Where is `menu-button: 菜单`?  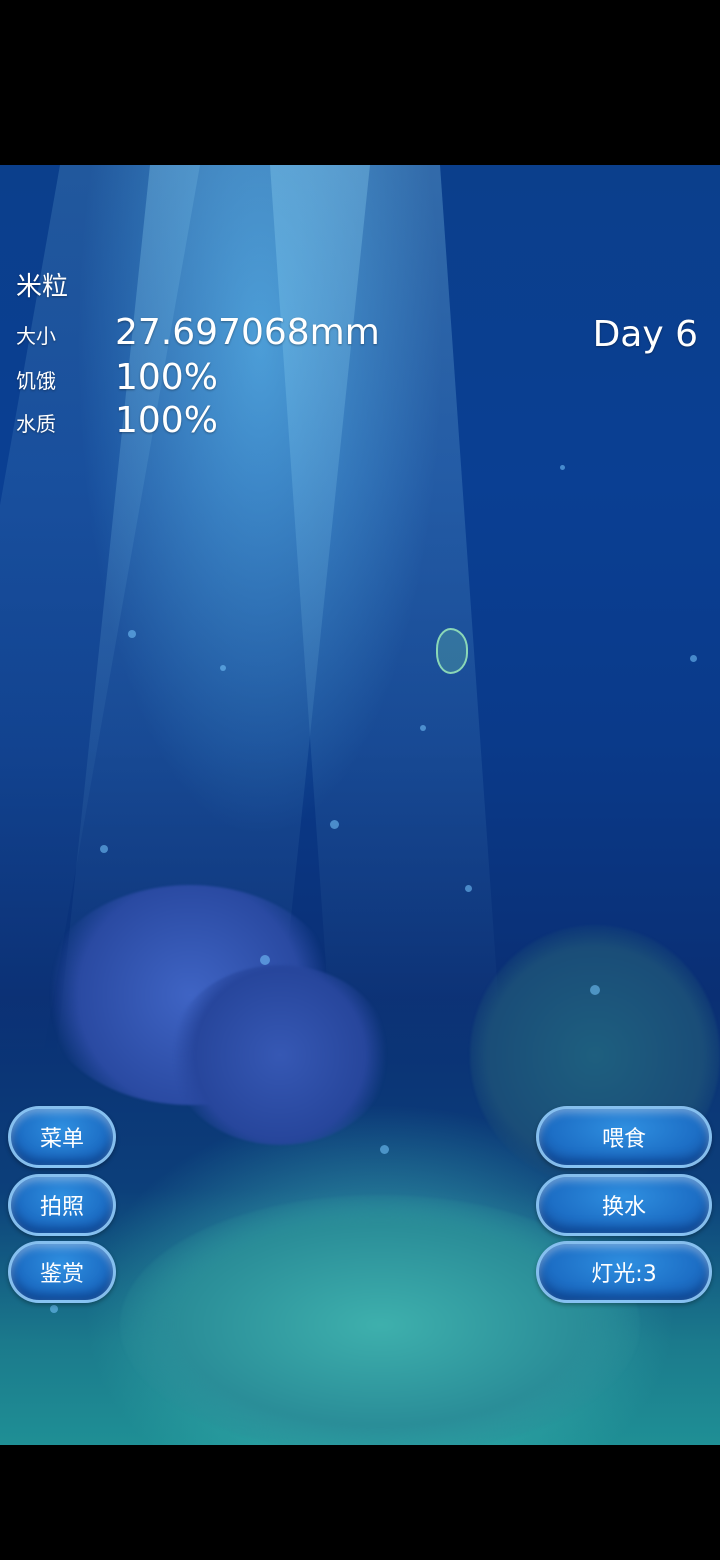
menu-button: 菜单 is located at coordinates (62, 1137).